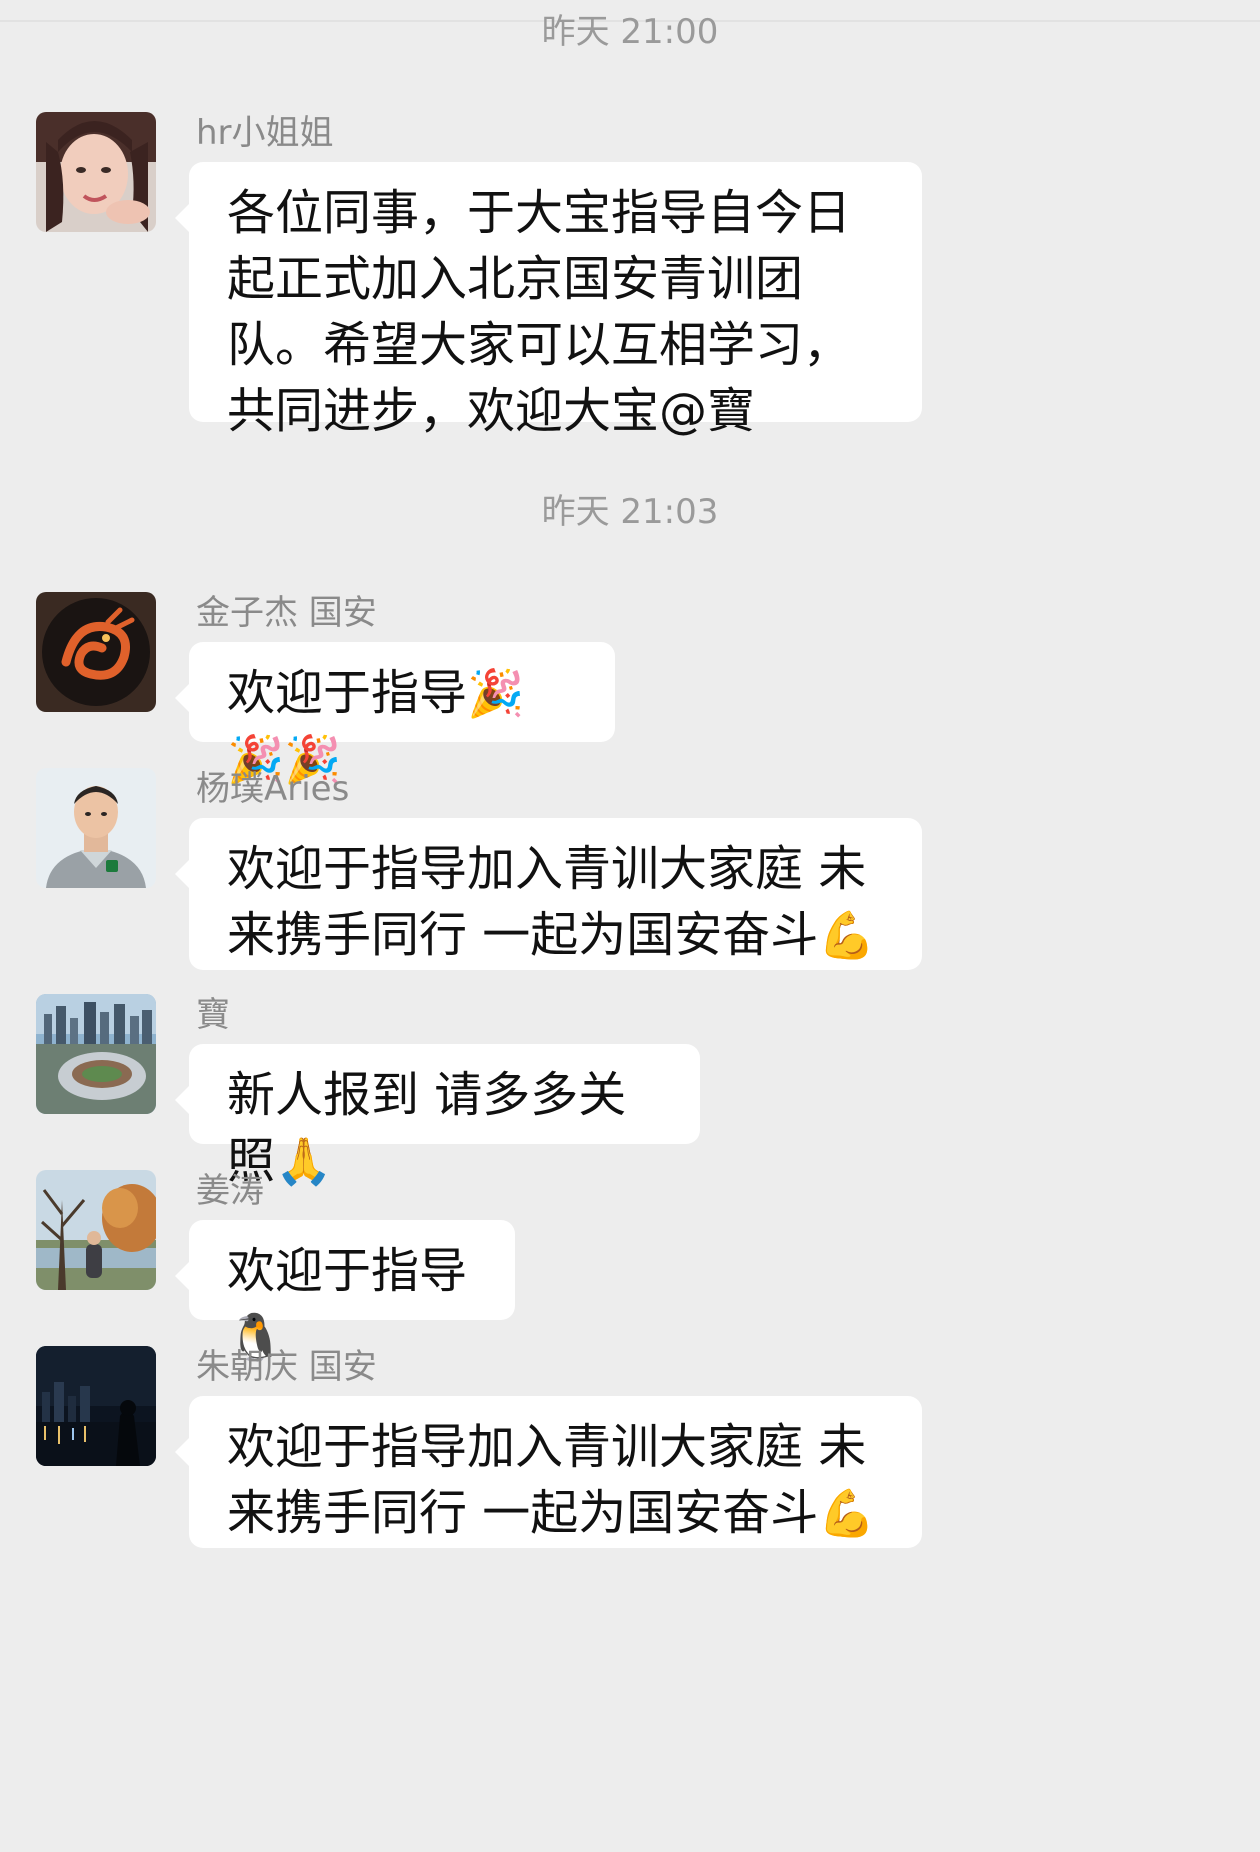 The width and height of the screenshot is (1260, 1852). I want to click on timestamp: 昨天 21:03, so click(630, 512).